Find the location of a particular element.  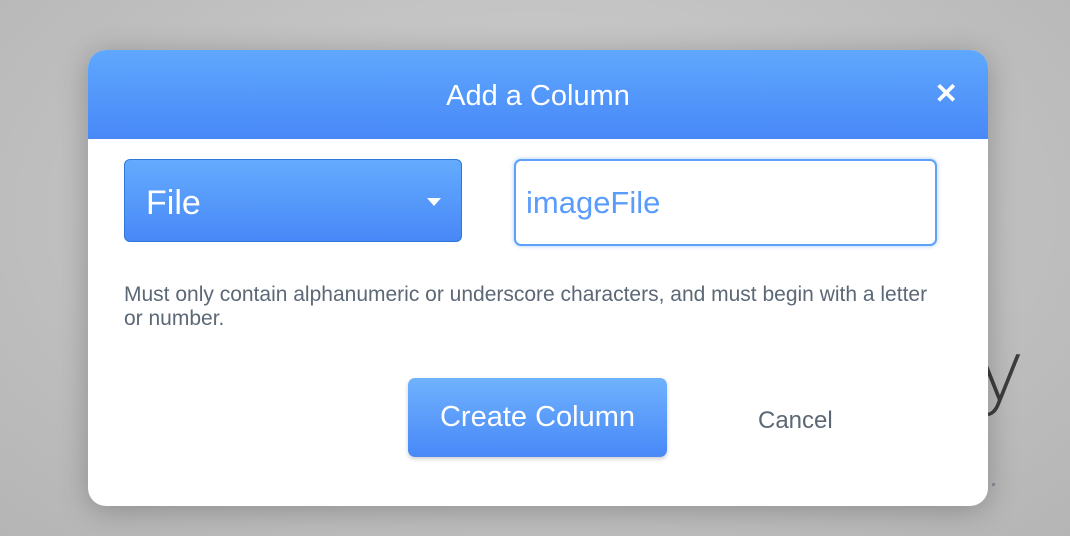

column-type-select: File is located at coordinates (293, 200).